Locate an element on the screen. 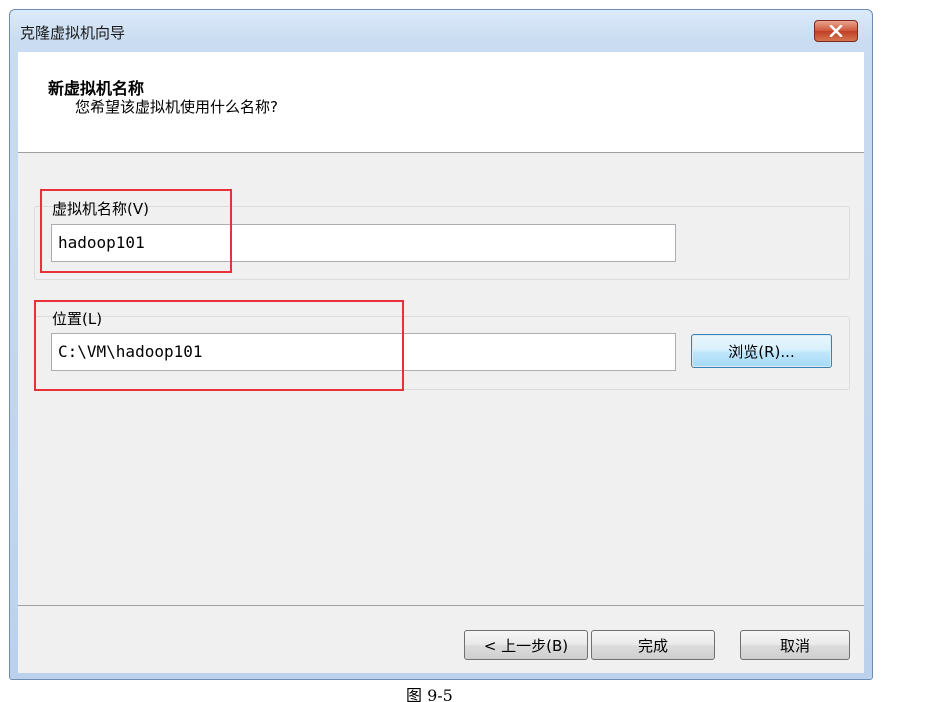 This screenshot has width=935, height=702. page-subtitle: 您希望该虚拟机使用什么名称? is located at coordinates (176, 107).